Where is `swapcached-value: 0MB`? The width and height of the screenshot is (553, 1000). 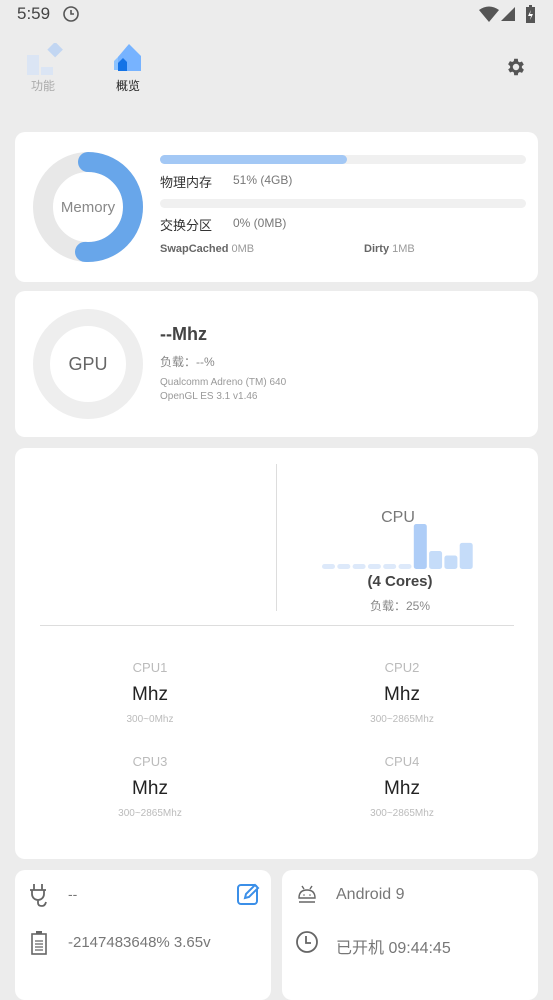
swapcached-value: 0MB is located at coordinates (243, 249).